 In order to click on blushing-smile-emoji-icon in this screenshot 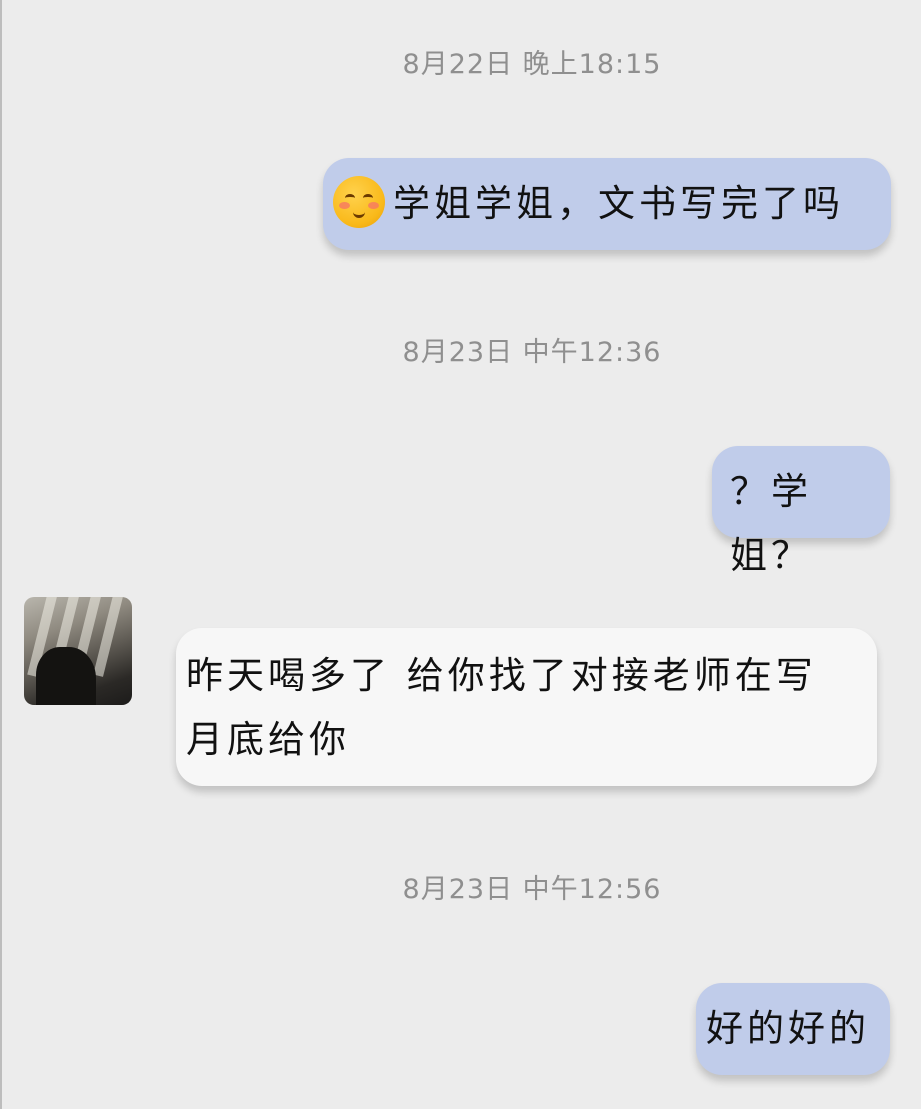, I will do `click(359, 201)`.